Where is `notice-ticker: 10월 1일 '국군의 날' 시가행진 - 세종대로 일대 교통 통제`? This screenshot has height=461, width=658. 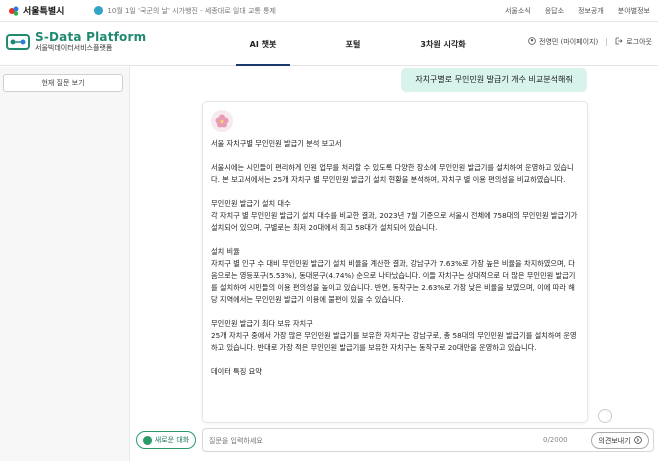 notice-ticker: 10월 1일 '국군의 날' 시가행진 - 세종대로 일대 교통 통제 is located at coordinates (185, 11).